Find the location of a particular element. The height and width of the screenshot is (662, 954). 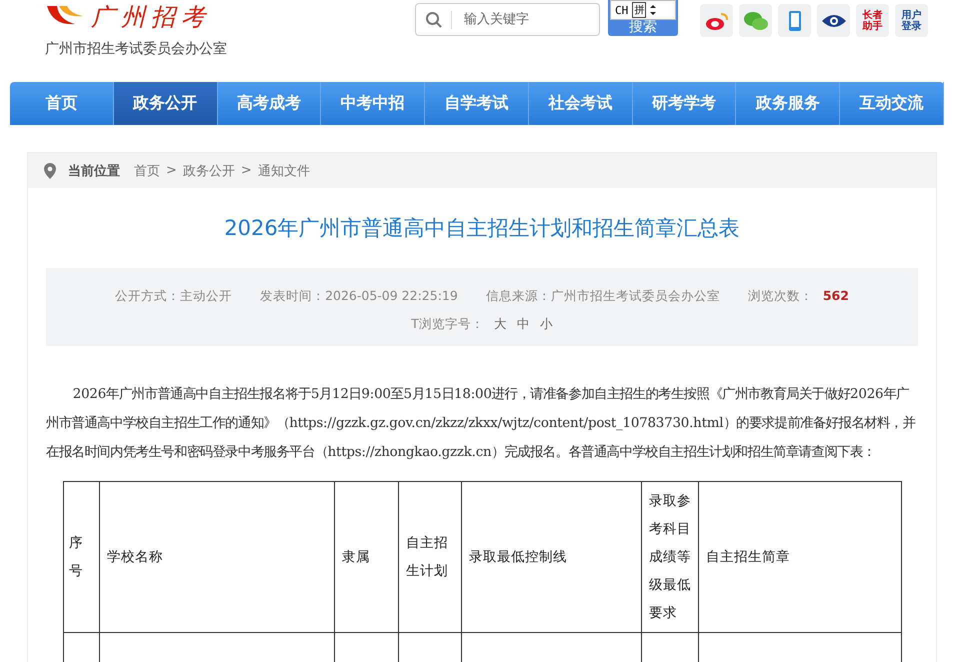

nav-tab: 互动交流 is located at coordinates (892, 103).